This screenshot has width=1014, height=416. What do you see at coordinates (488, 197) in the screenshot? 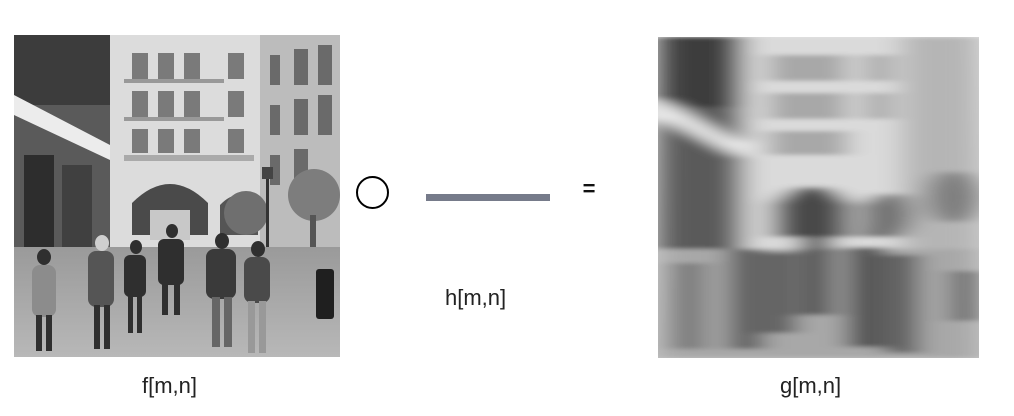
I see `kernel-line` at bounding box center [488, 197].